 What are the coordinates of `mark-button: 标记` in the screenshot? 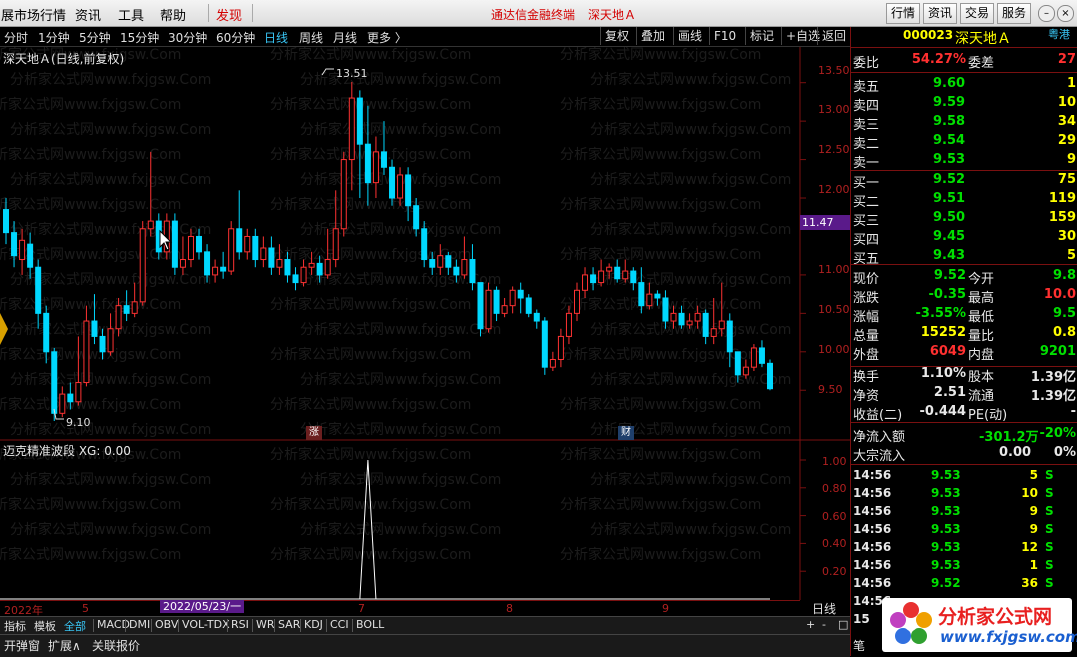 It's located at (761, 36).